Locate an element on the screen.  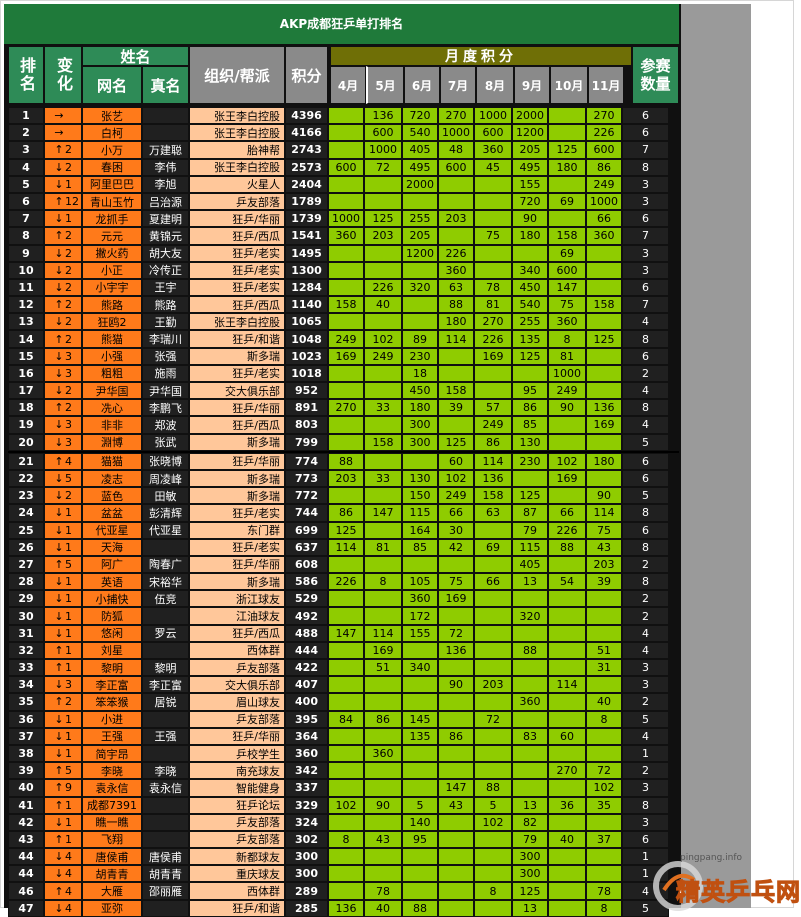
month-score-cell: 66 is located at coordinates (604, 219).